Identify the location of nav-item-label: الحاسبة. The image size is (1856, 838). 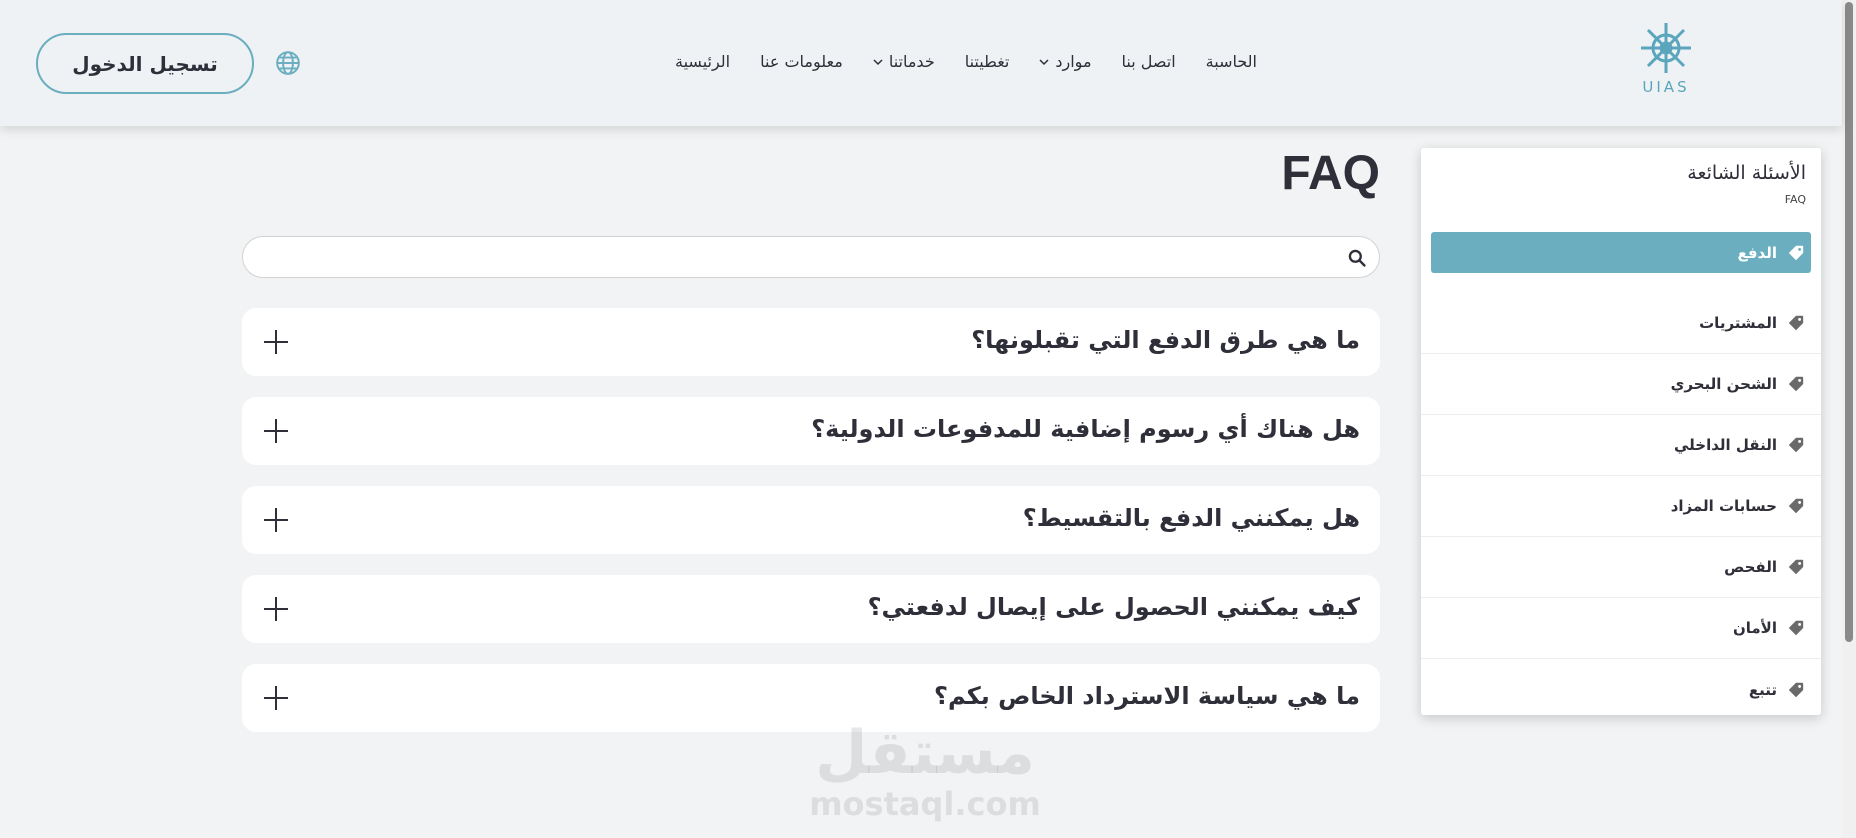
(1231, 61).